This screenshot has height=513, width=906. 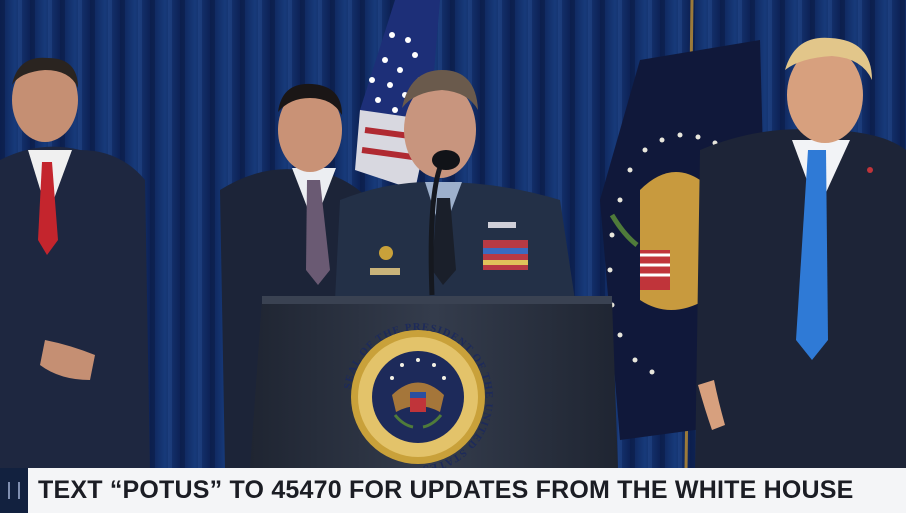 What do you see at coordinates (14, 490) in the screenshot?
I see `network-logo-icon` at bounding box center [14, 490].